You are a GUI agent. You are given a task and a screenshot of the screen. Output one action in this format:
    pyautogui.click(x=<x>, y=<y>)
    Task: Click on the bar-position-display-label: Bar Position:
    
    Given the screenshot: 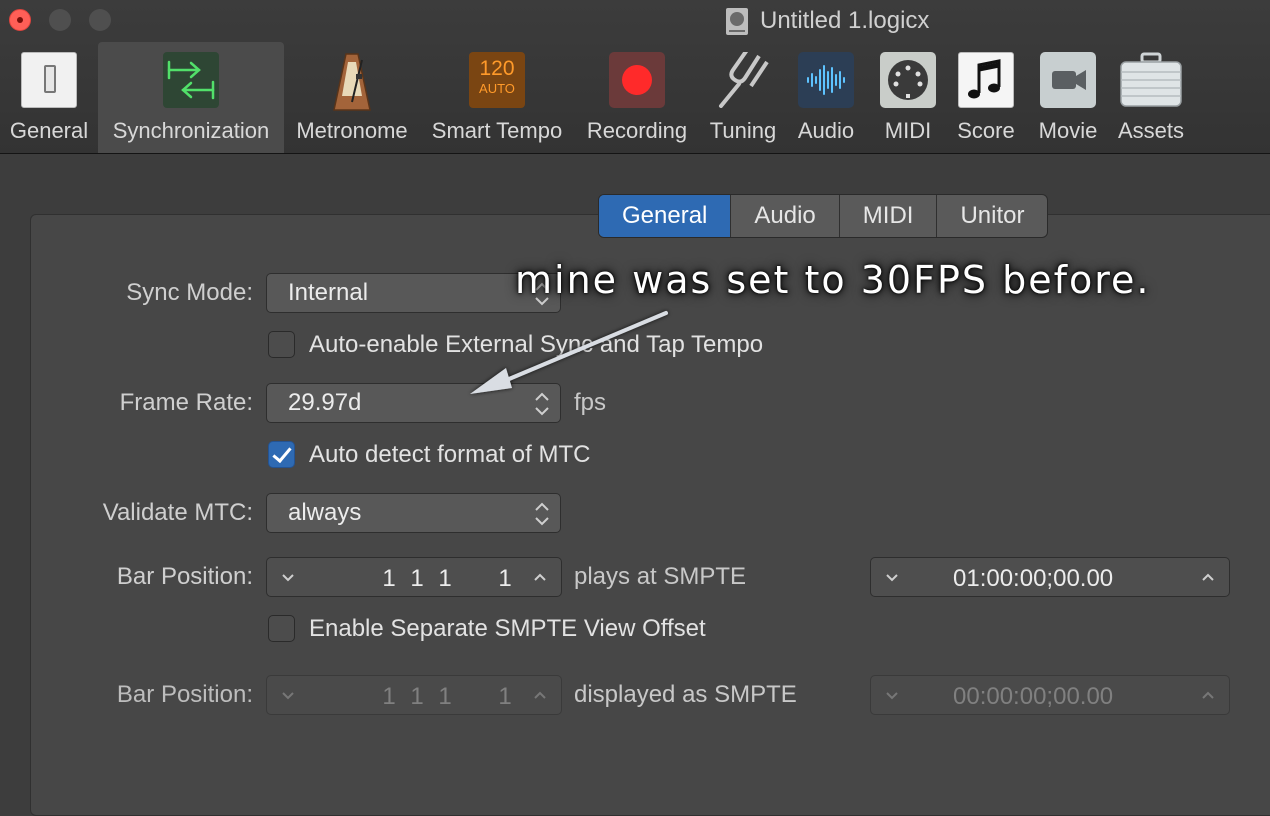 What is the action you would take?
    pyautogui.click(x=184, y=694)
    